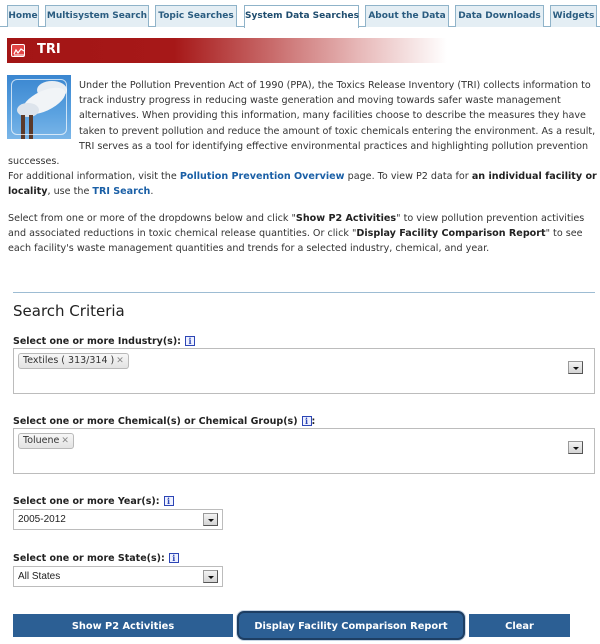  Describe the element at coordinates (42, 519) in the screenshot. I see `year-select-value: 2005-2012` at that location.